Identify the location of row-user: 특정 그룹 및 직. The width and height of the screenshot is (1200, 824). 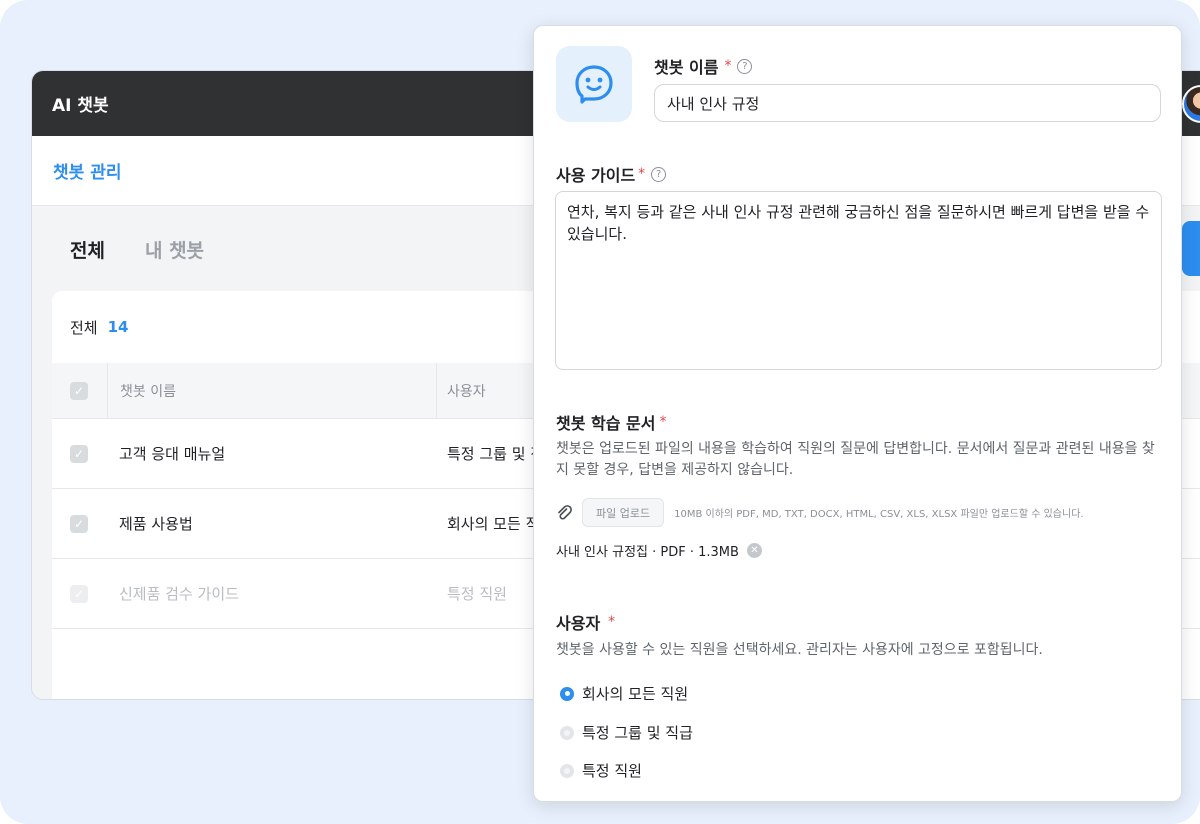
(496, 454).